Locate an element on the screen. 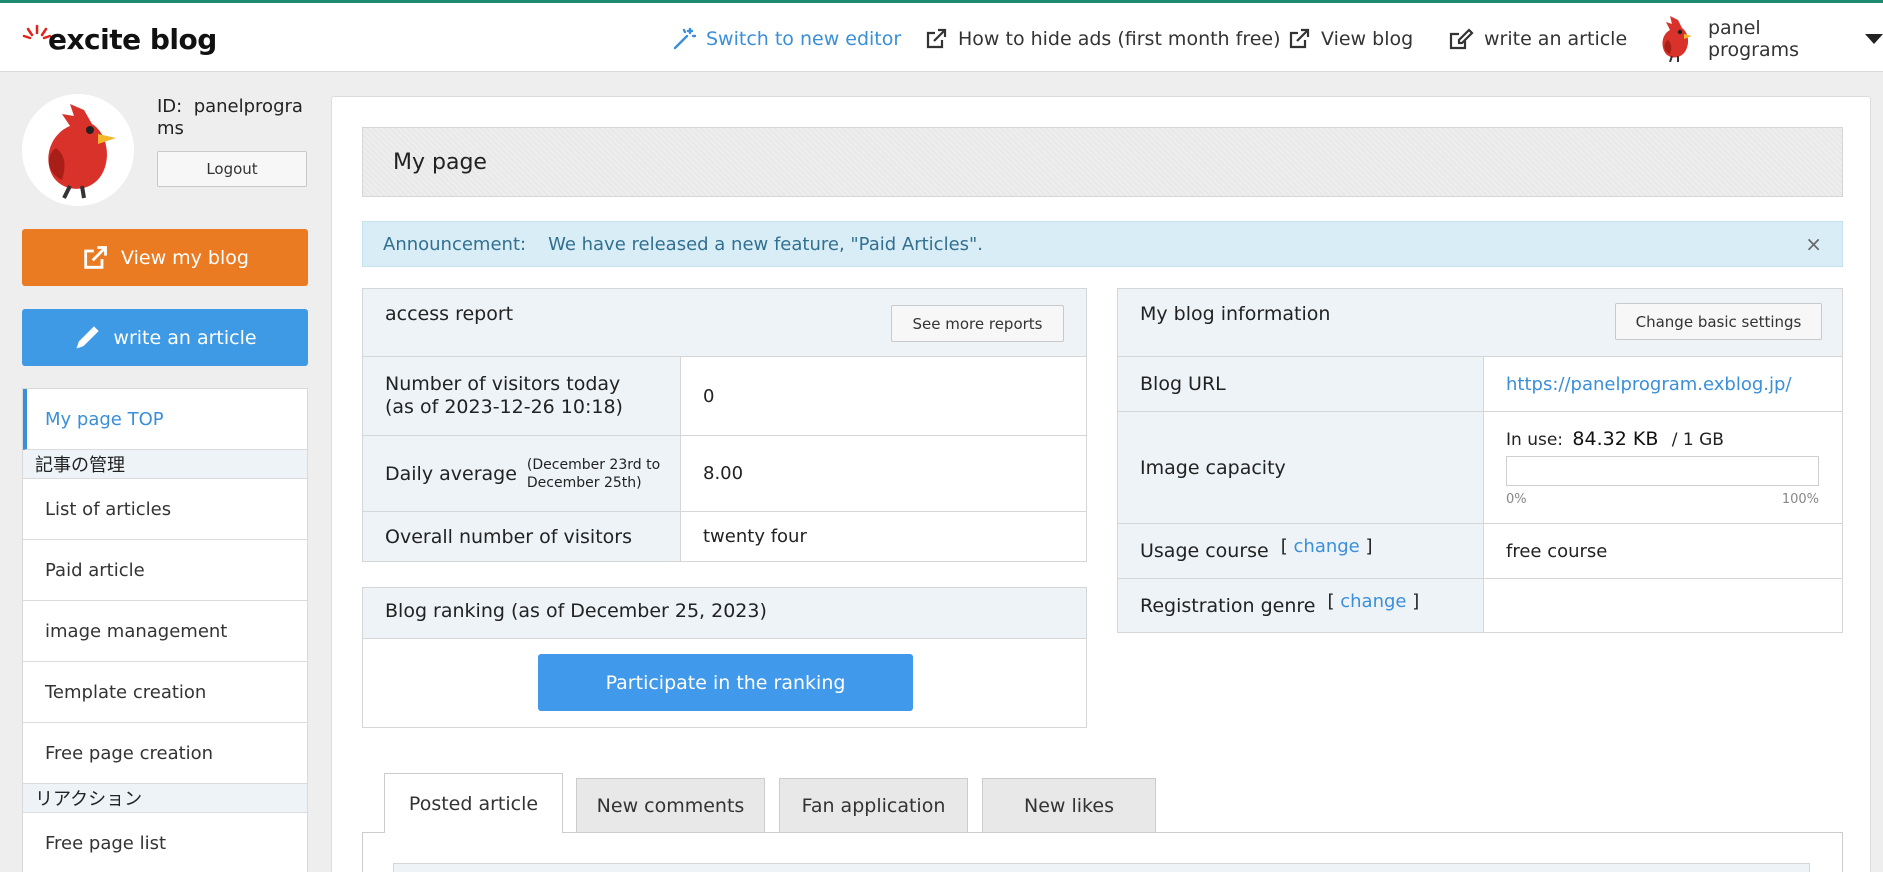  sidebar-item-my-page-top: My page TOP is located at coordinates (165, 419).